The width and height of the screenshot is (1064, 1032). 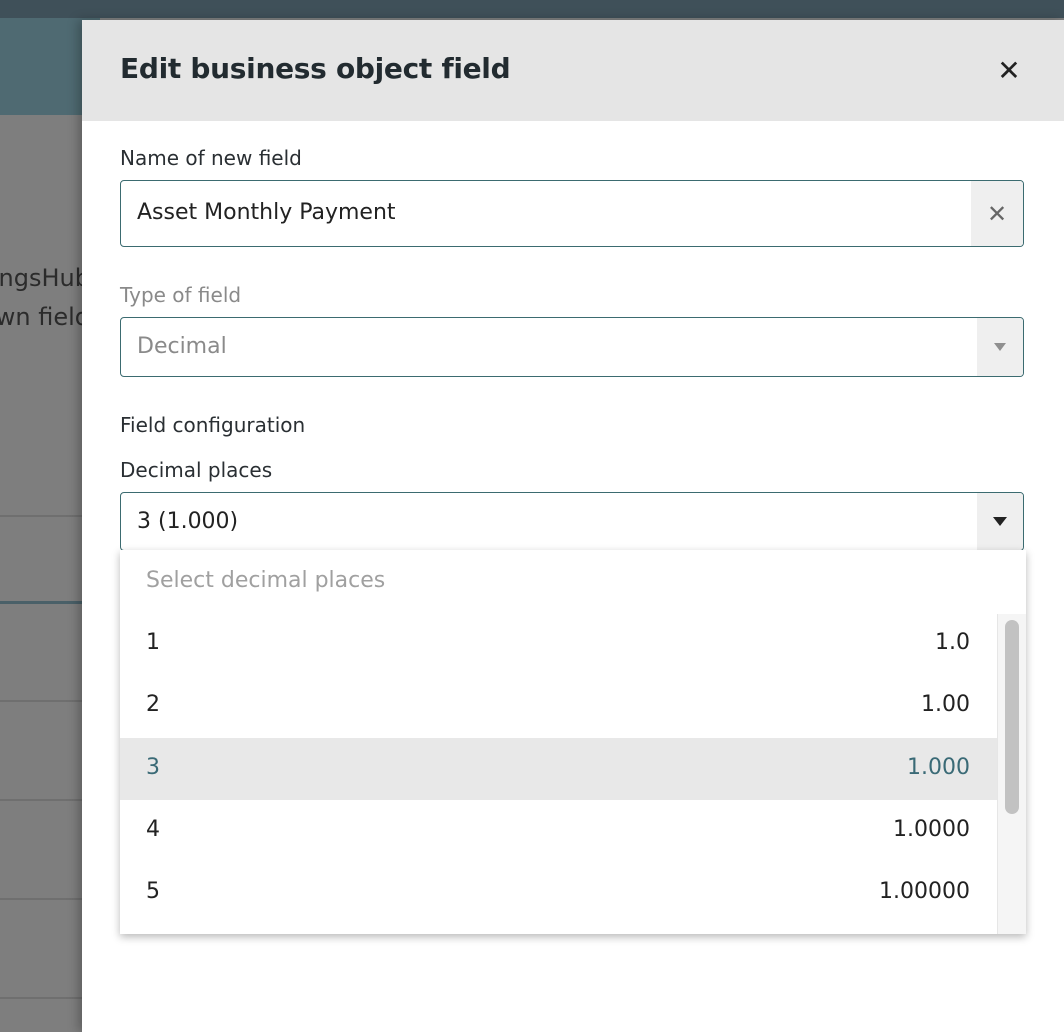 I want to click on option-places: 3, so click(x=153, y=767).